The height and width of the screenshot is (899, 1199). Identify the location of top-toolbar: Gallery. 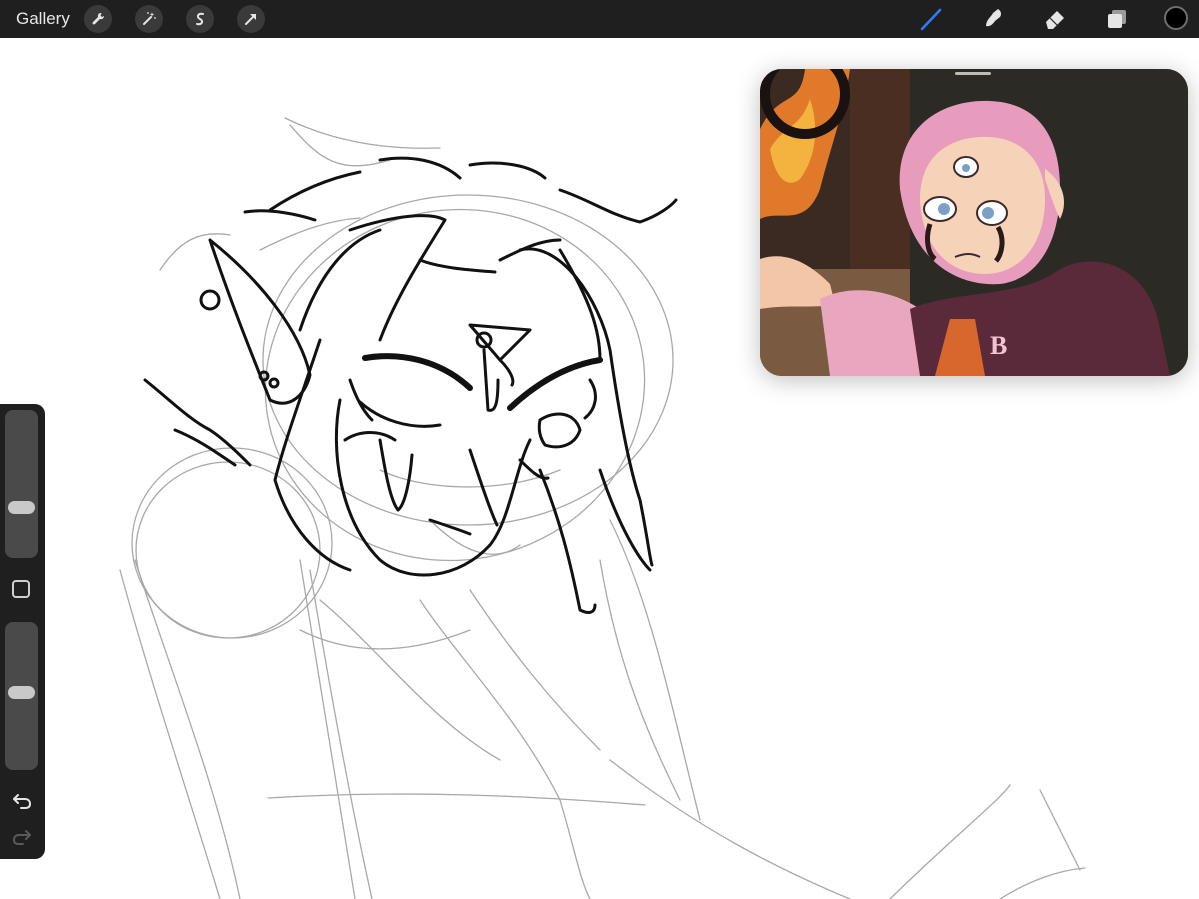
(599, 19).